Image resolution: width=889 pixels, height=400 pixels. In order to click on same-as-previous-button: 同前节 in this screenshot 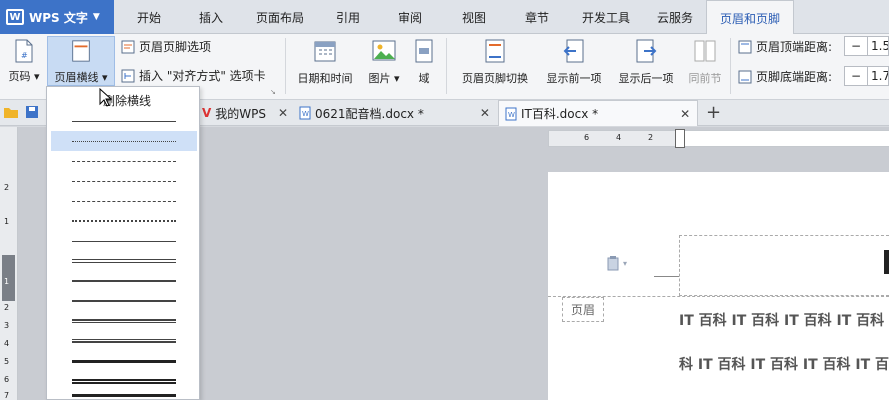, I will do `click(705, 62)`.